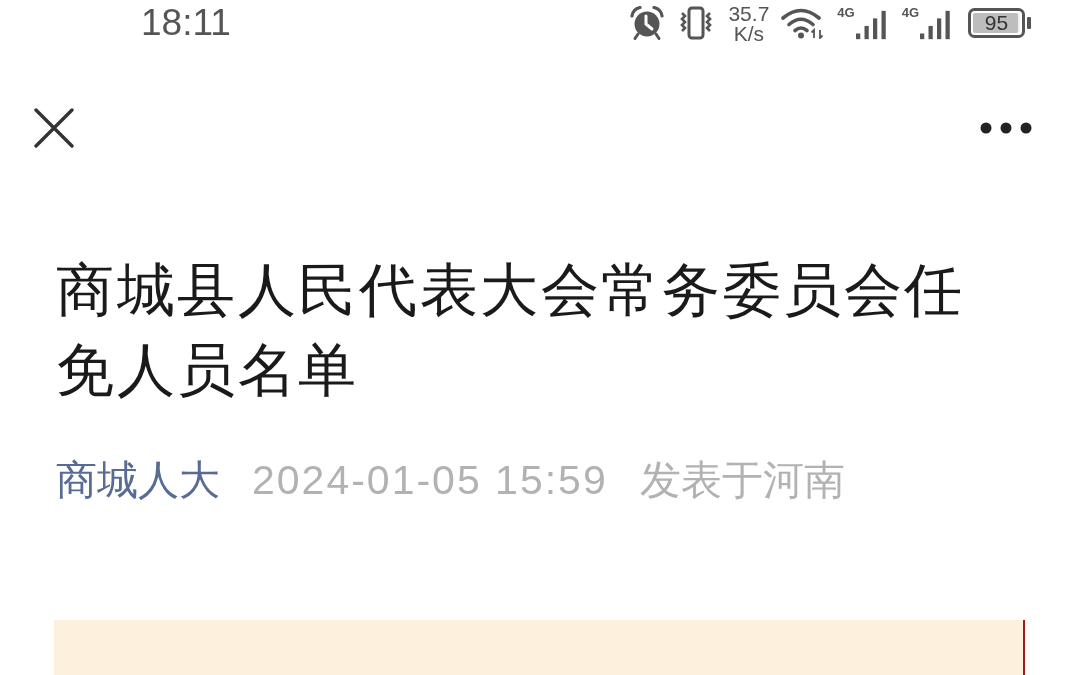 Image resolution: width=1080 pixels, height=675 pixels. I want to click on more-button, so click(1006, 128).